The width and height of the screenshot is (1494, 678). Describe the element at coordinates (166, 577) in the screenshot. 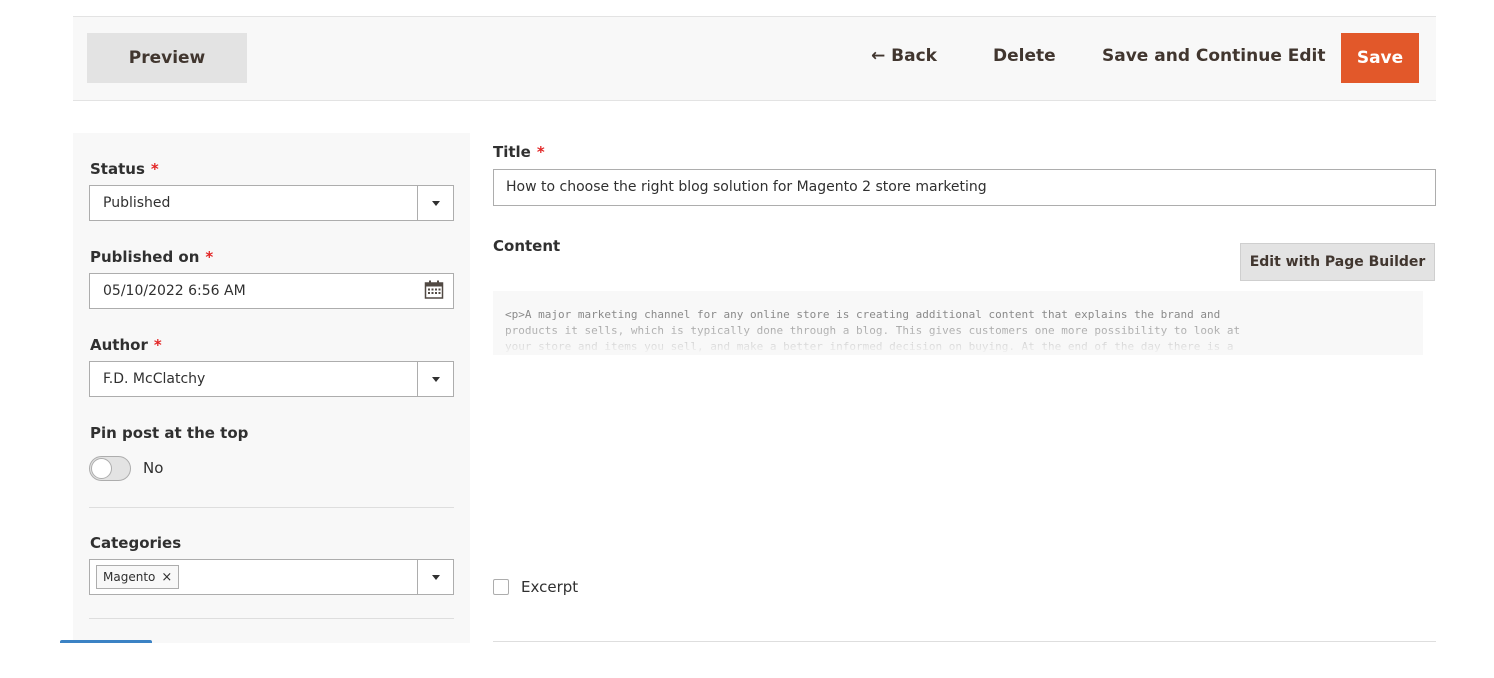

I see `close-icon: ×` at that location.